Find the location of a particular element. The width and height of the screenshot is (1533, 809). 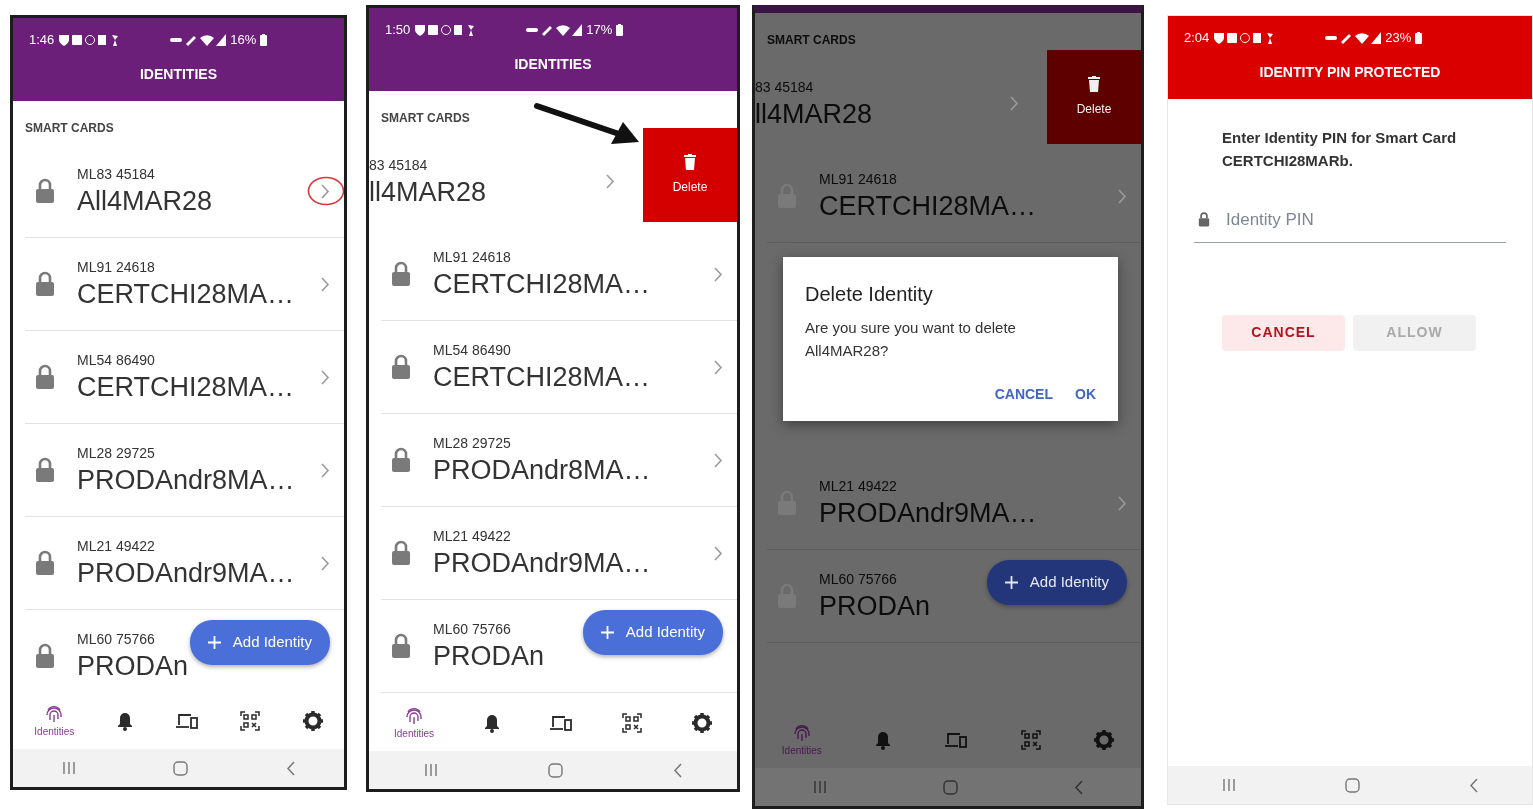

pin-input-field: Identity PIN is located at coordinates (1363, 220).